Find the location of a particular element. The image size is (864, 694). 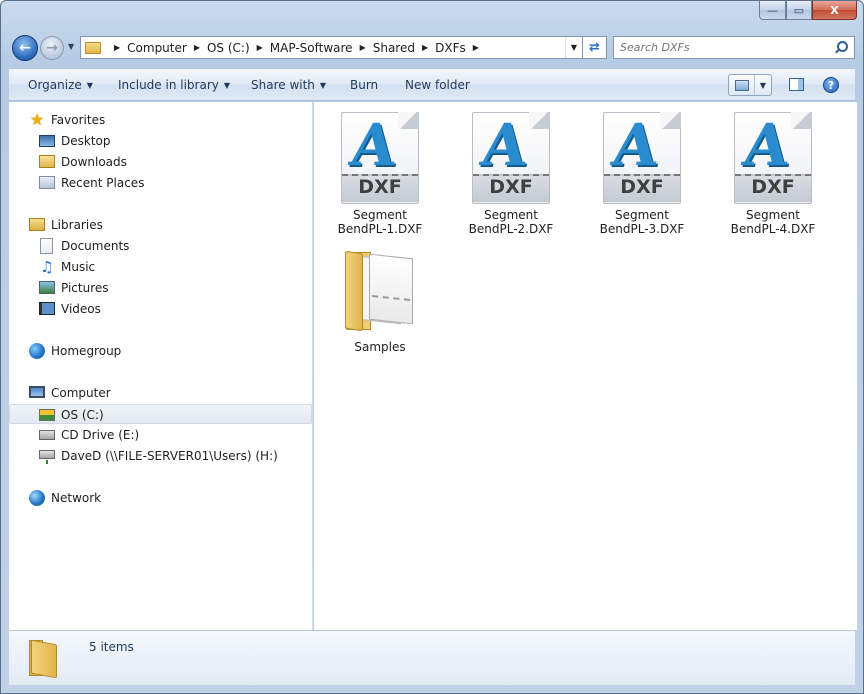

file-name: Segment BendPL-1.DXF is located at coordinates (380, 222).